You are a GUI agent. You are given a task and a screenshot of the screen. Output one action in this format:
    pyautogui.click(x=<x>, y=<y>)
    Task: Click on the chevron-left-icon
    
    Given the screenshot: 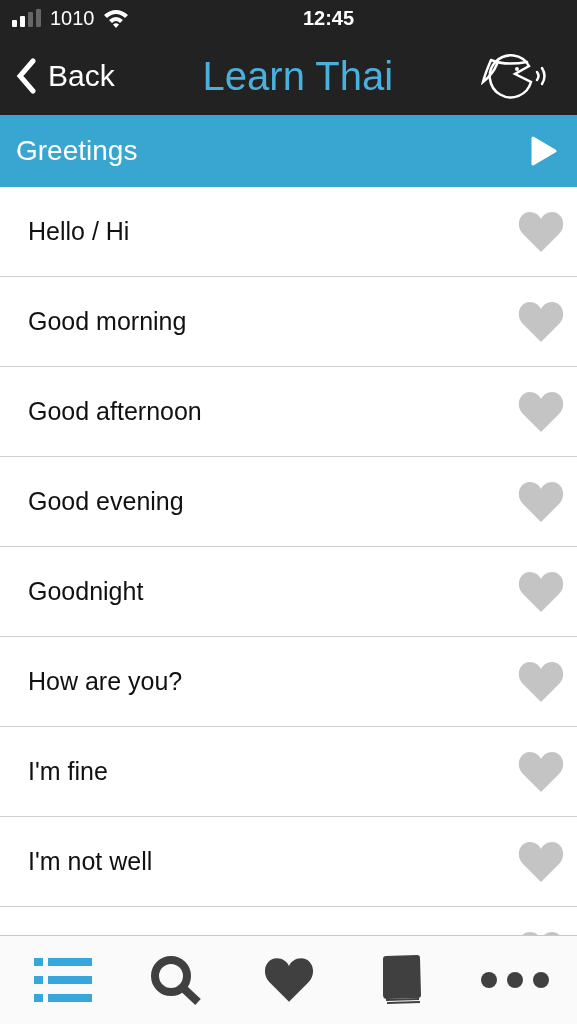 What is the action you would take?
    pyautogui.click(x=26, y=75)
    